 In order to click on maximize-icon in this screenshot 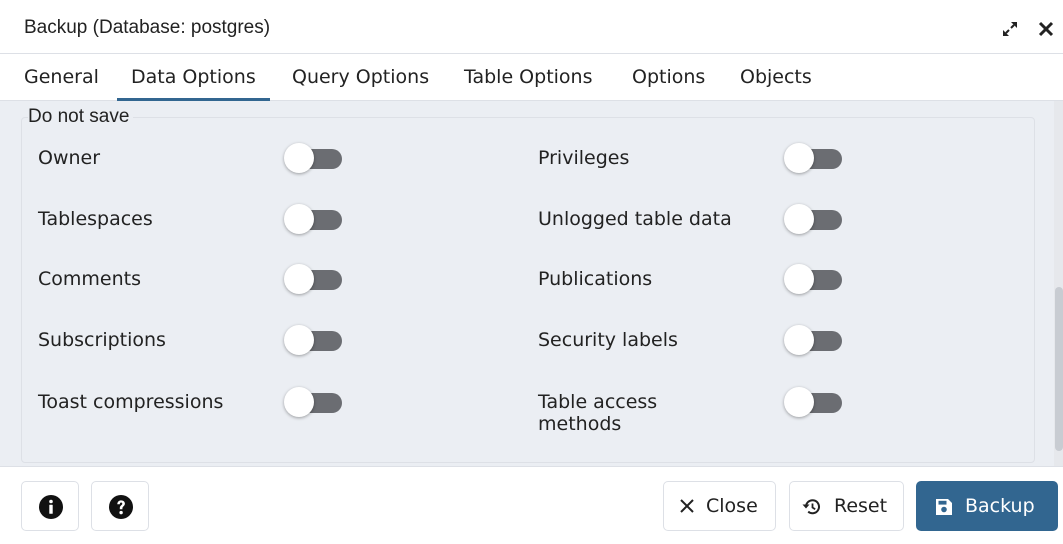, I will do `click(1010, 29)`.